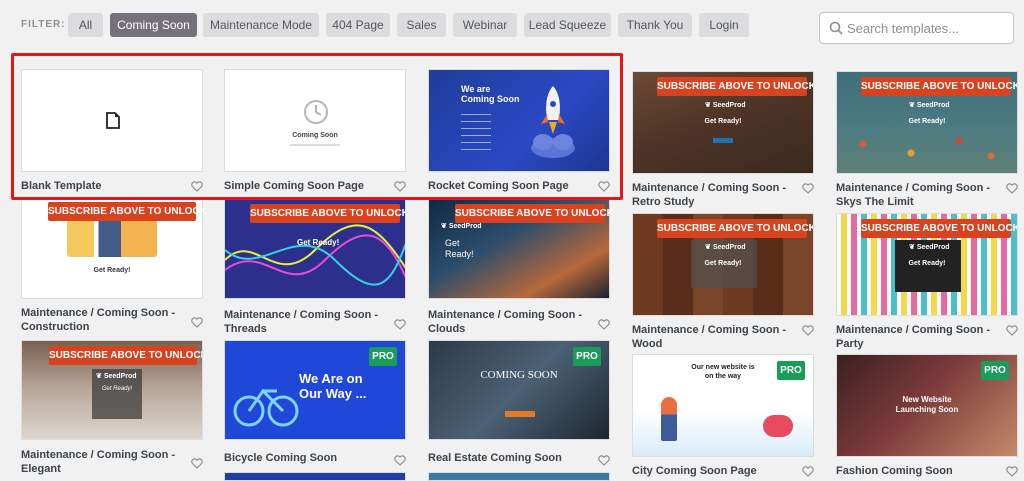 This screenshot has width=1024, height=481. What do you see at coordinates (519, 120) in the screenshot?
I see `template-thumbnail: We are Coming Soon` at bounding box center [519, 120].